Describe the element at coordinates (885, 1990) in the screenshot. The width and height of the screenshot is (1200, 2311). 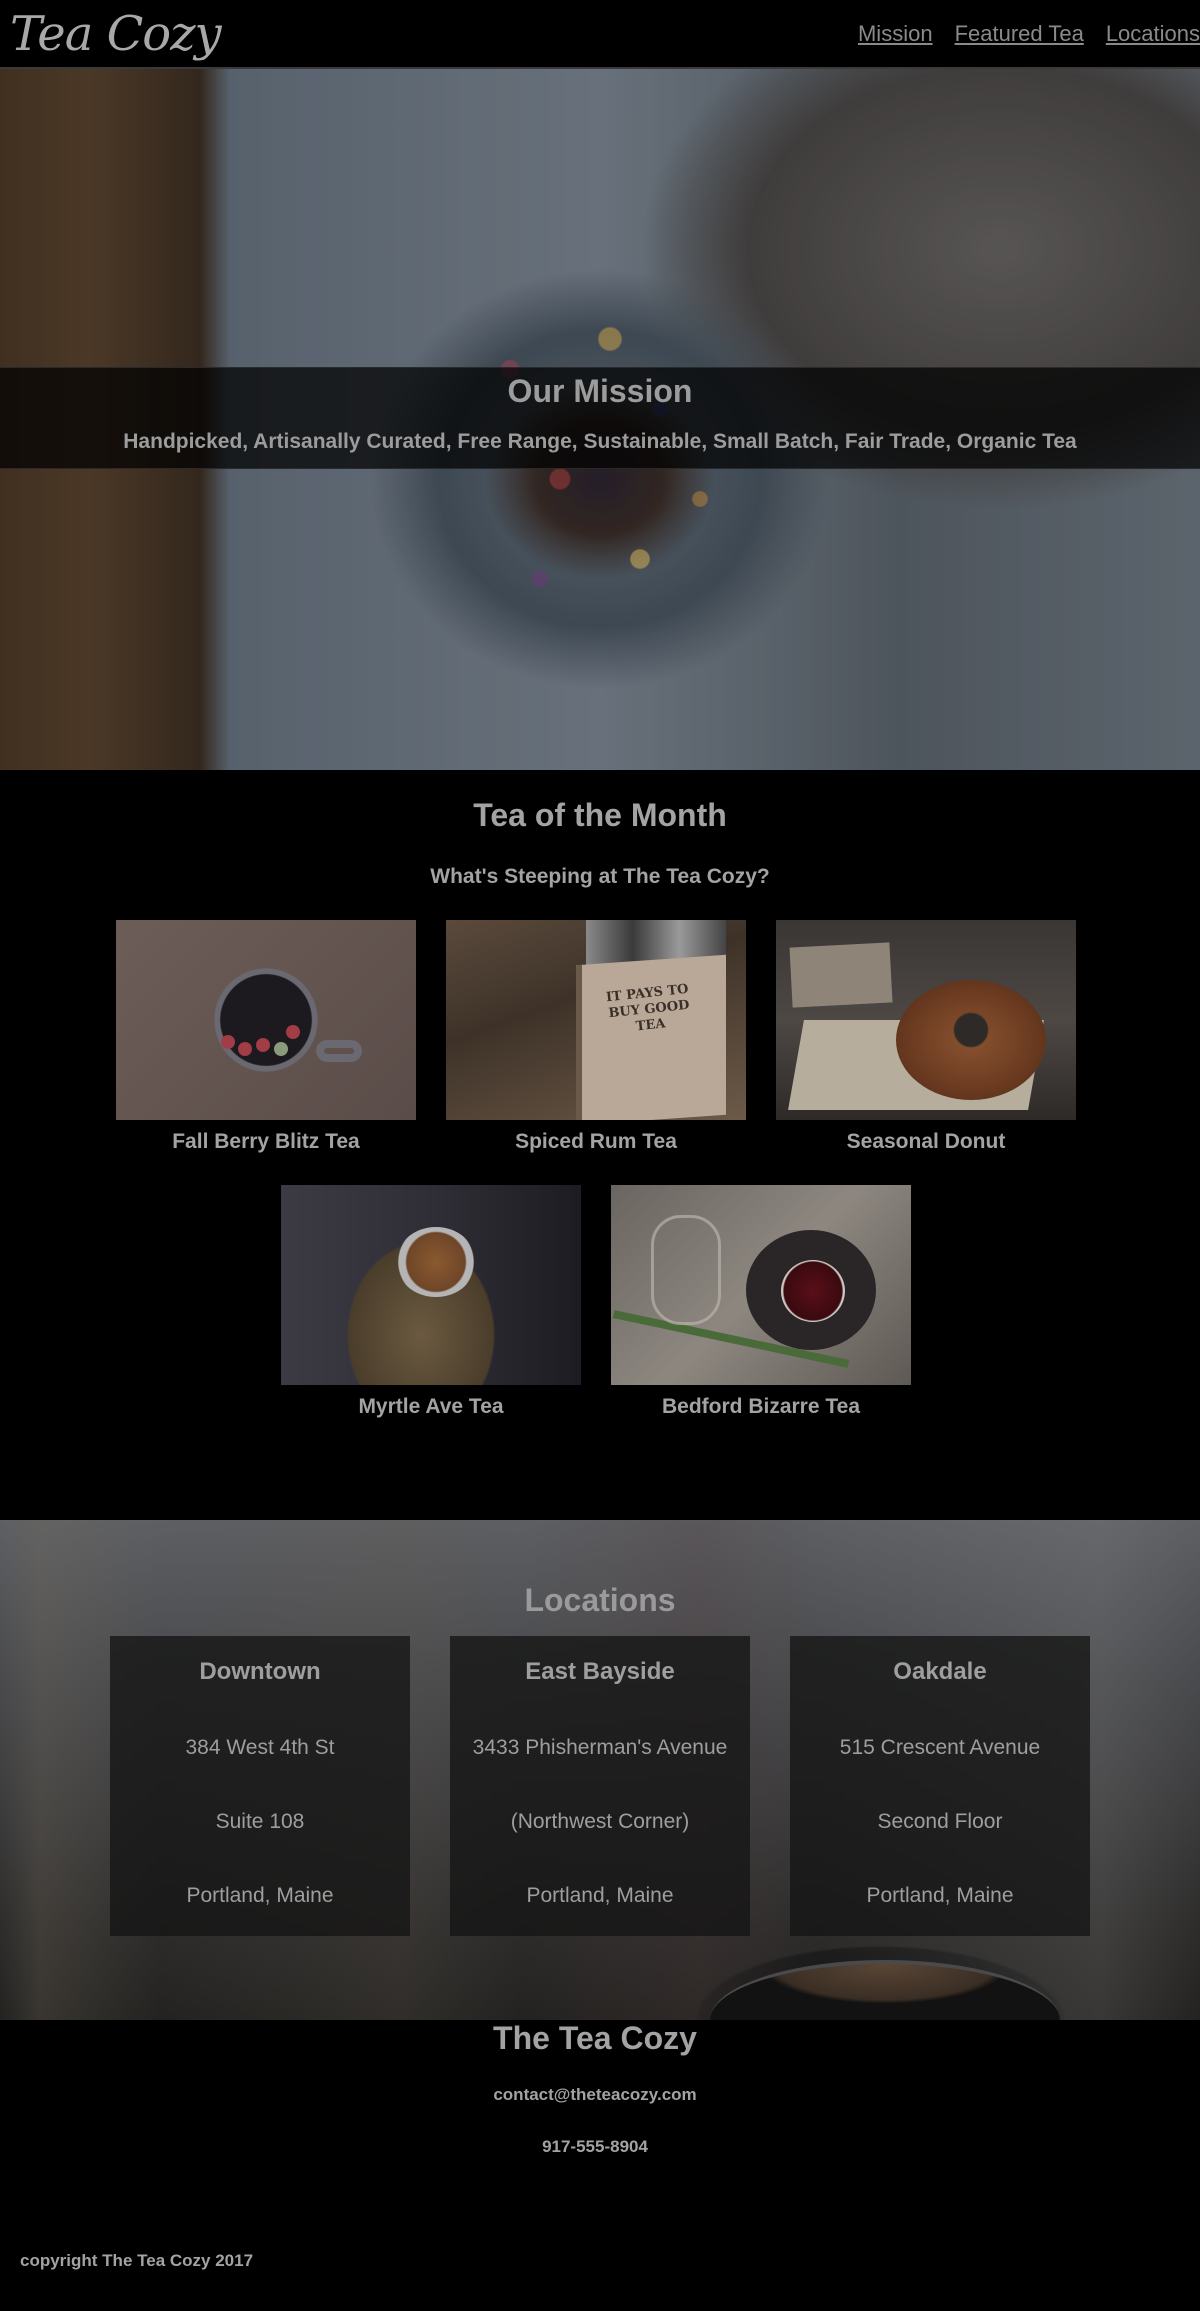
I see `coffee-cup-background` at that location.